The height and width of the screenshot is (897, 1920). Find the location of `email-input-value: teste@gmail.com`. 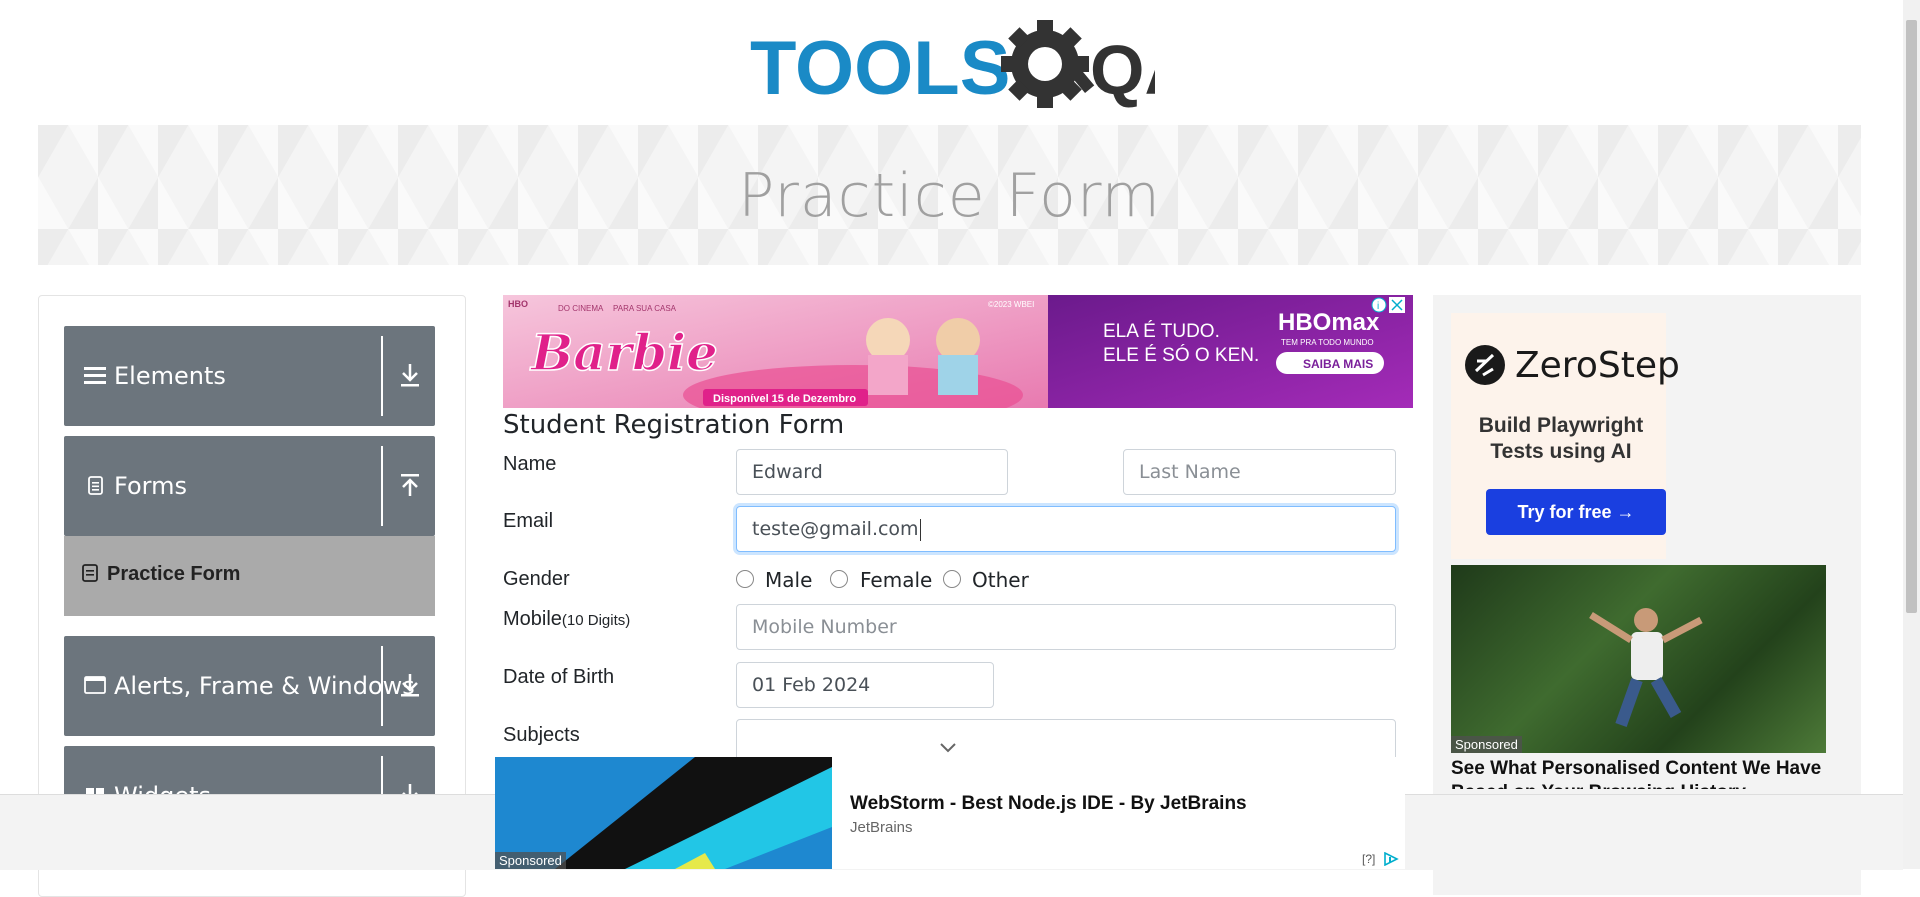

email-input-value: teste@gmail.com is located at coordinates (835, 529).